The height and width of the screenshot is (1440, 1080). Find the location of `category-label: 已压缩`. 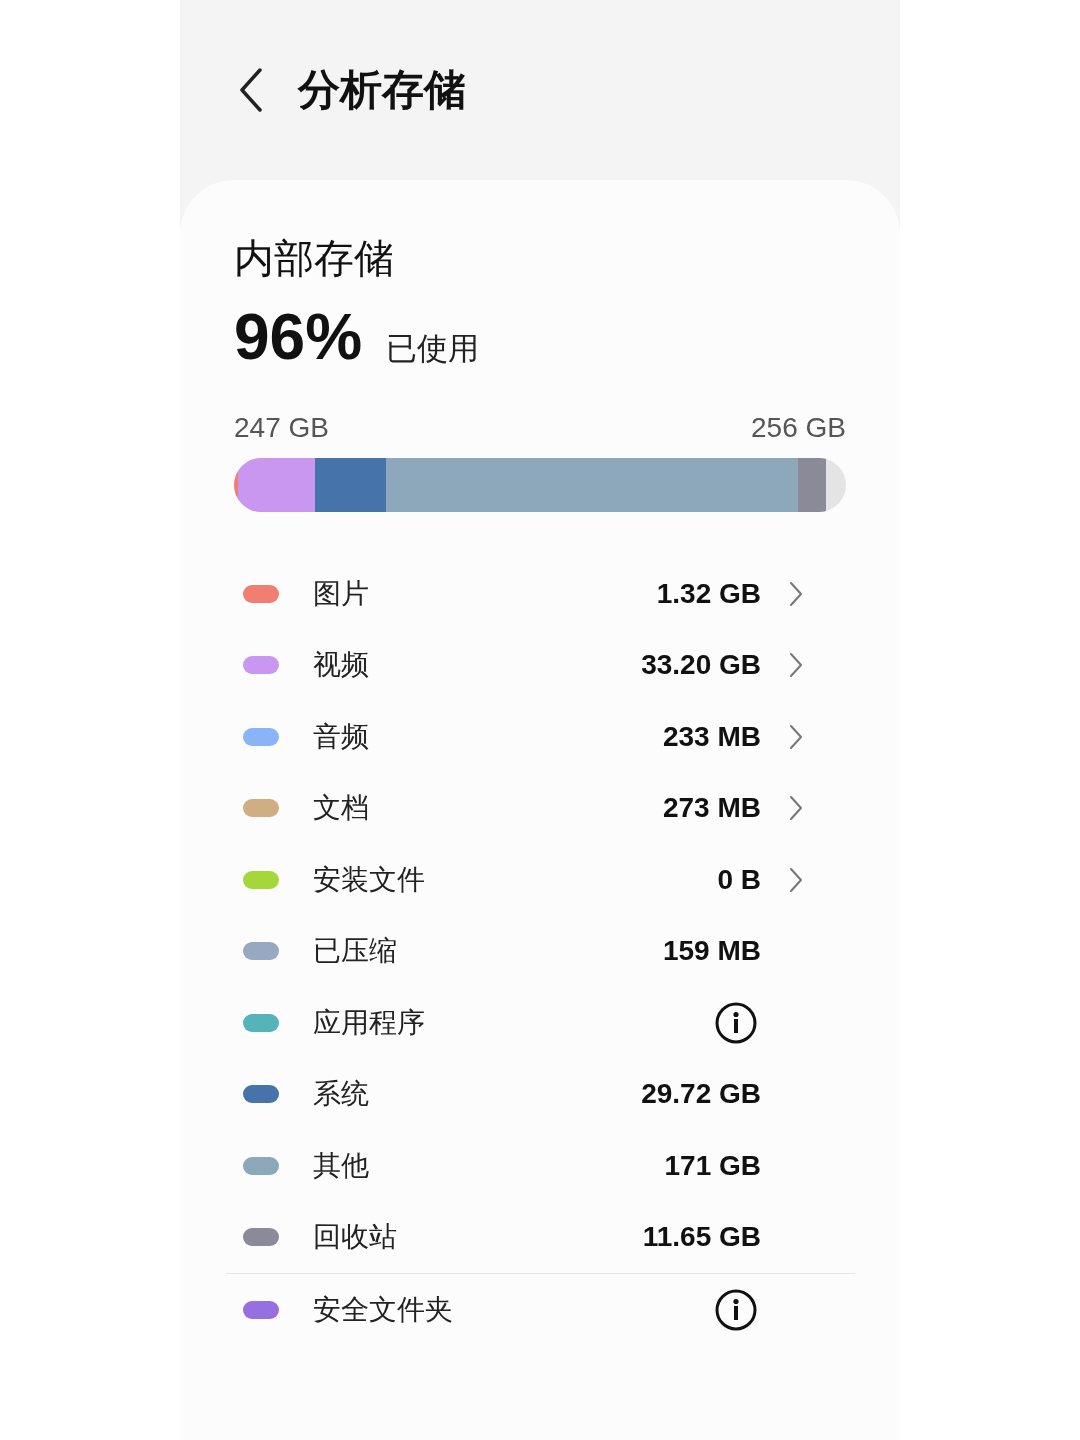

category-label: 已压缩 is located at coordinates (355, 951).